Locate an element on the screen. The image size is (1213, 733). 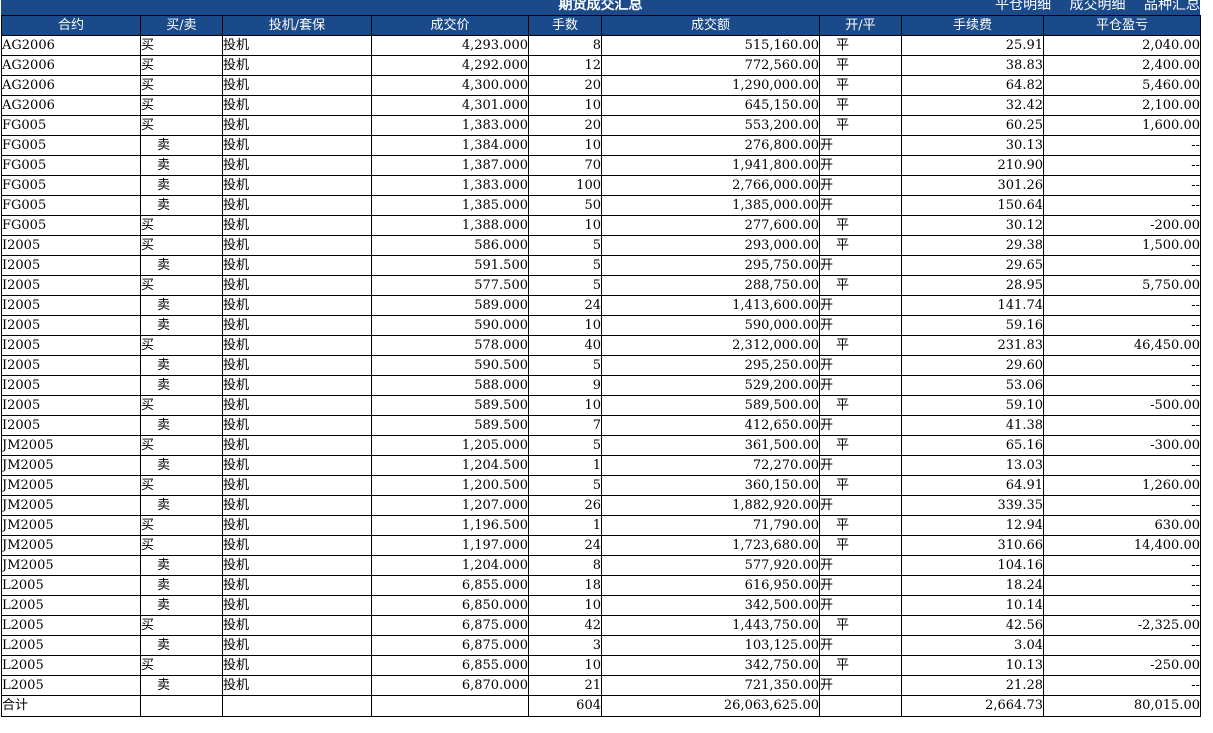
fee-cell: 301.26 is located at coordinates (972, 185).